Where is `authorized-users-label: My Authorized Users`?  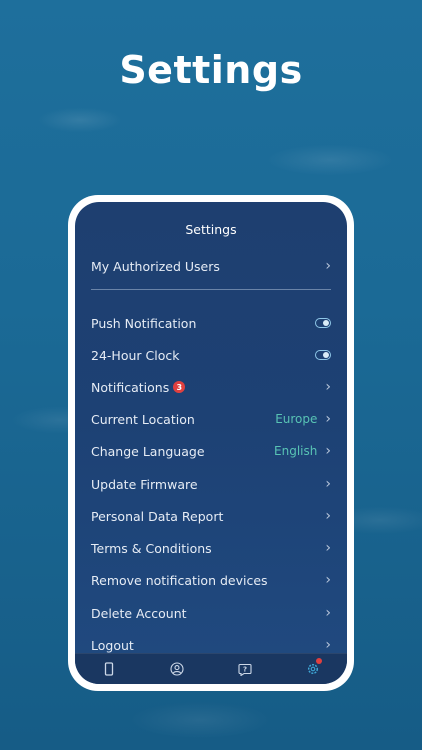 authorized-users-label: My Authorized Users is located at coordinates (155, 266).